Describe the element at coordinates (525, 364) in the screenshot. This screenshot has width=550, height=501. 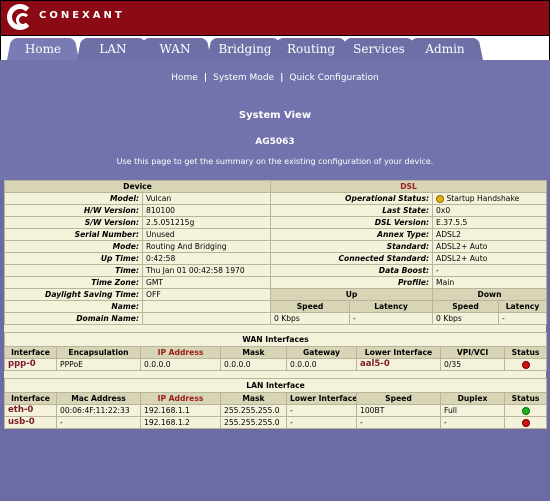
I see `wan-status` at that location.